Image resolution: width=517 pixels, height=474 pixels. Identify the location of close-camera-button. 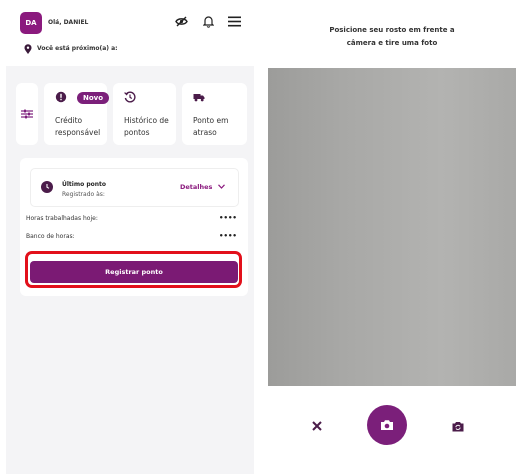
(317, 426).